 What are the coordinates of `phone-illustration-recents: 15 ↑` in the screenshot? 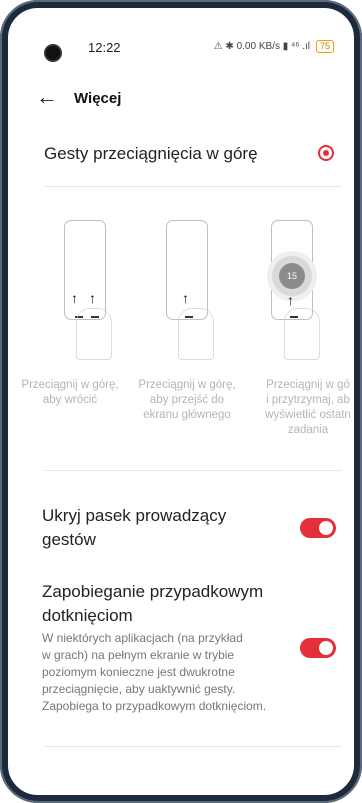 It's located at (292, 270).